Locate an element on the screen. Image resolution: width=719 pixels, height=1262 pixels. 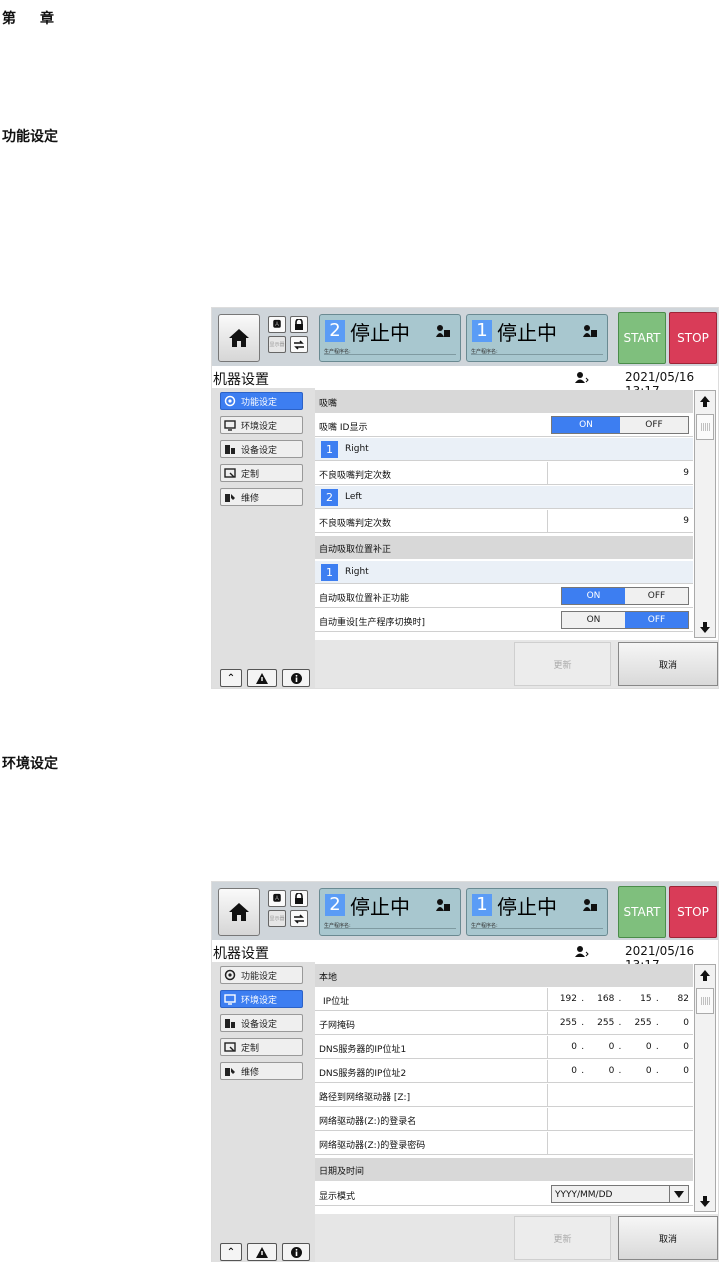
display-format-select: YYYY/MM/DD is located at coordinates (620, 1194).